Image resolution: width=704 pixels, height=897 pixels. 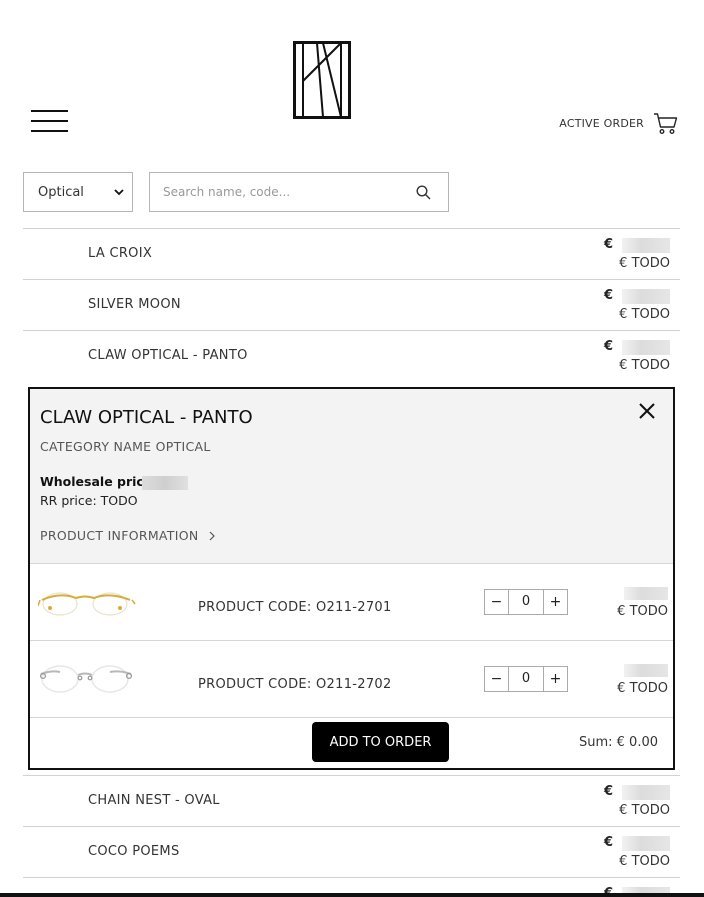 I want to click on search-box, so click(x=299, y=192).